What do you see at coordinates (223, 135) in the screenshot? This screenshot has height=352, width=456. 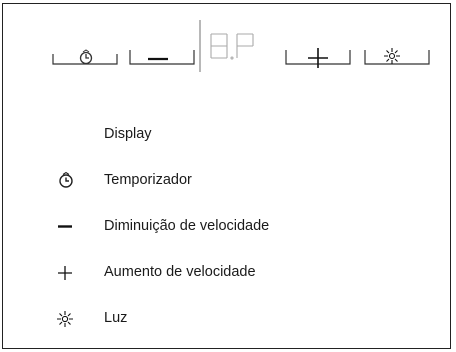 I see `legend-item-display: Display` at bounding box center [223, 135].